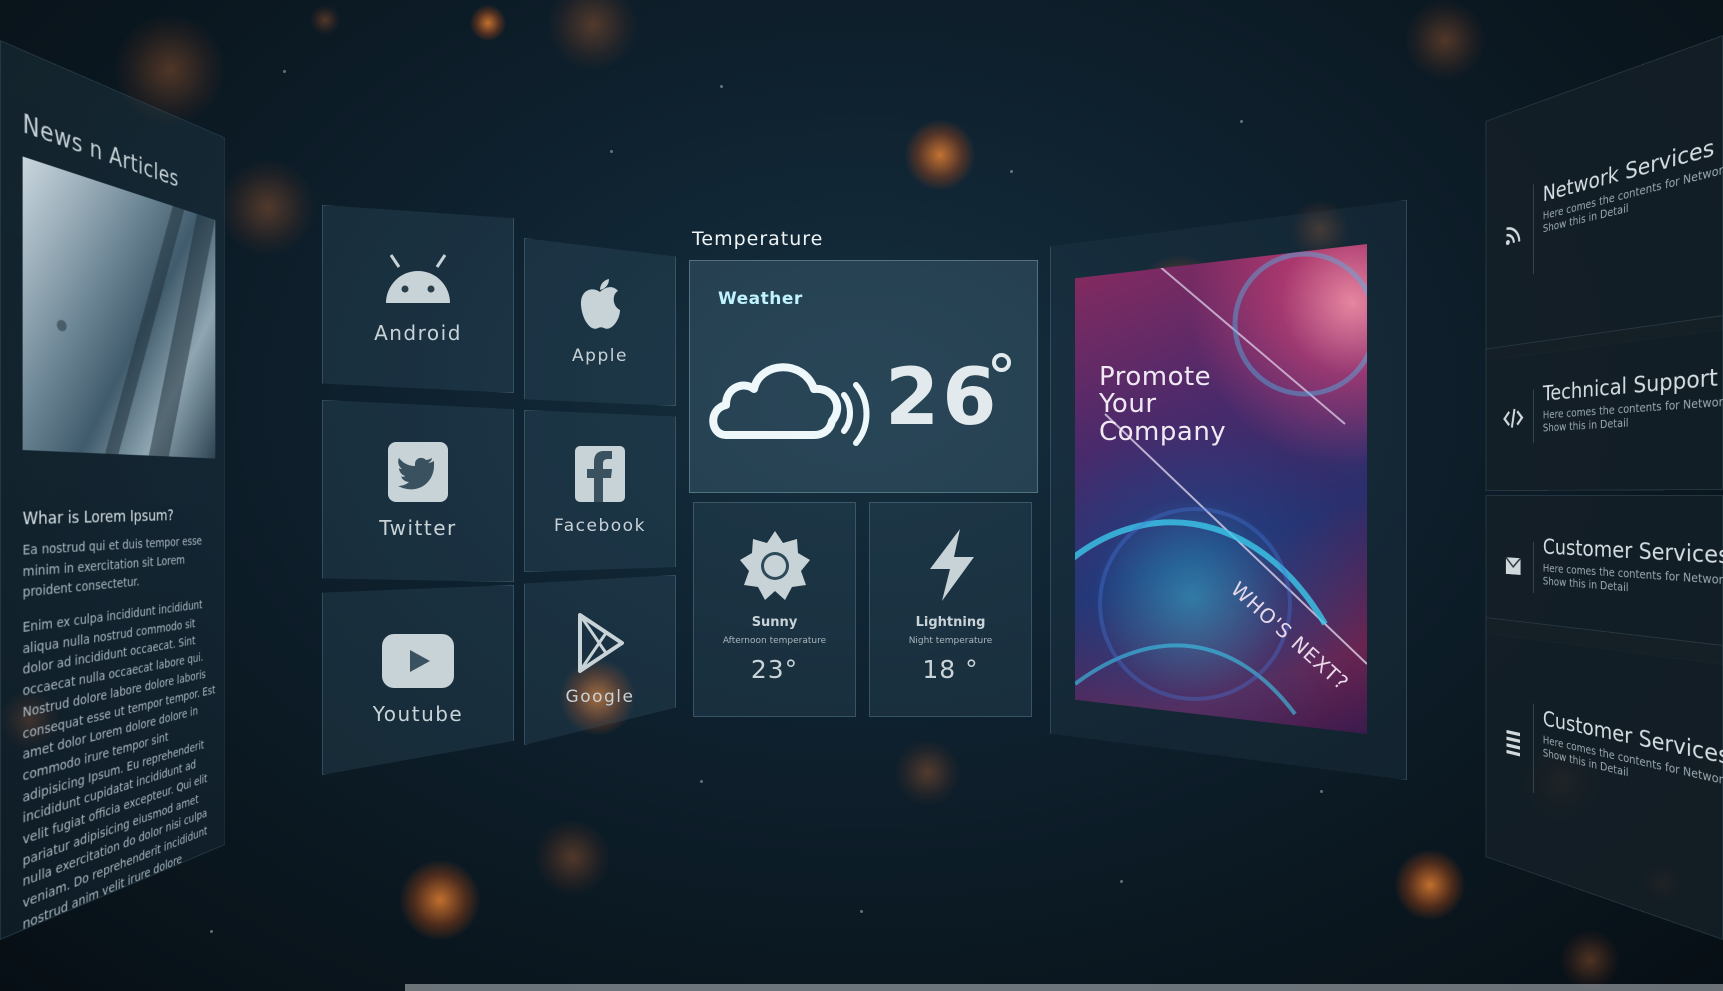 The image size is (1723, 991). I want to click on app-label: Android, so click(418, 333).